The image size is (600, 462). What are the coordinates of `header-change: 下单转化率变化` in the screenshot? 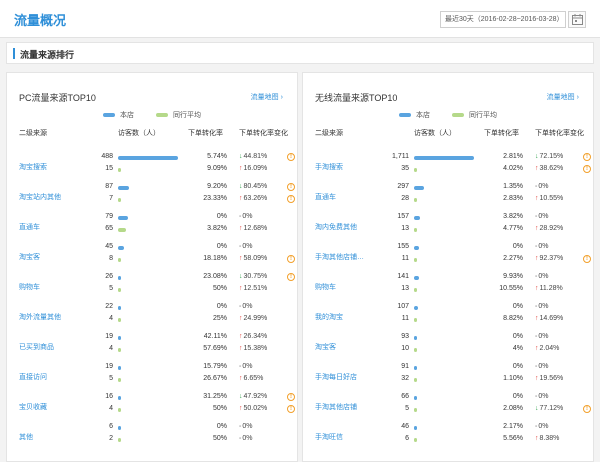 It's located at (559, 133).